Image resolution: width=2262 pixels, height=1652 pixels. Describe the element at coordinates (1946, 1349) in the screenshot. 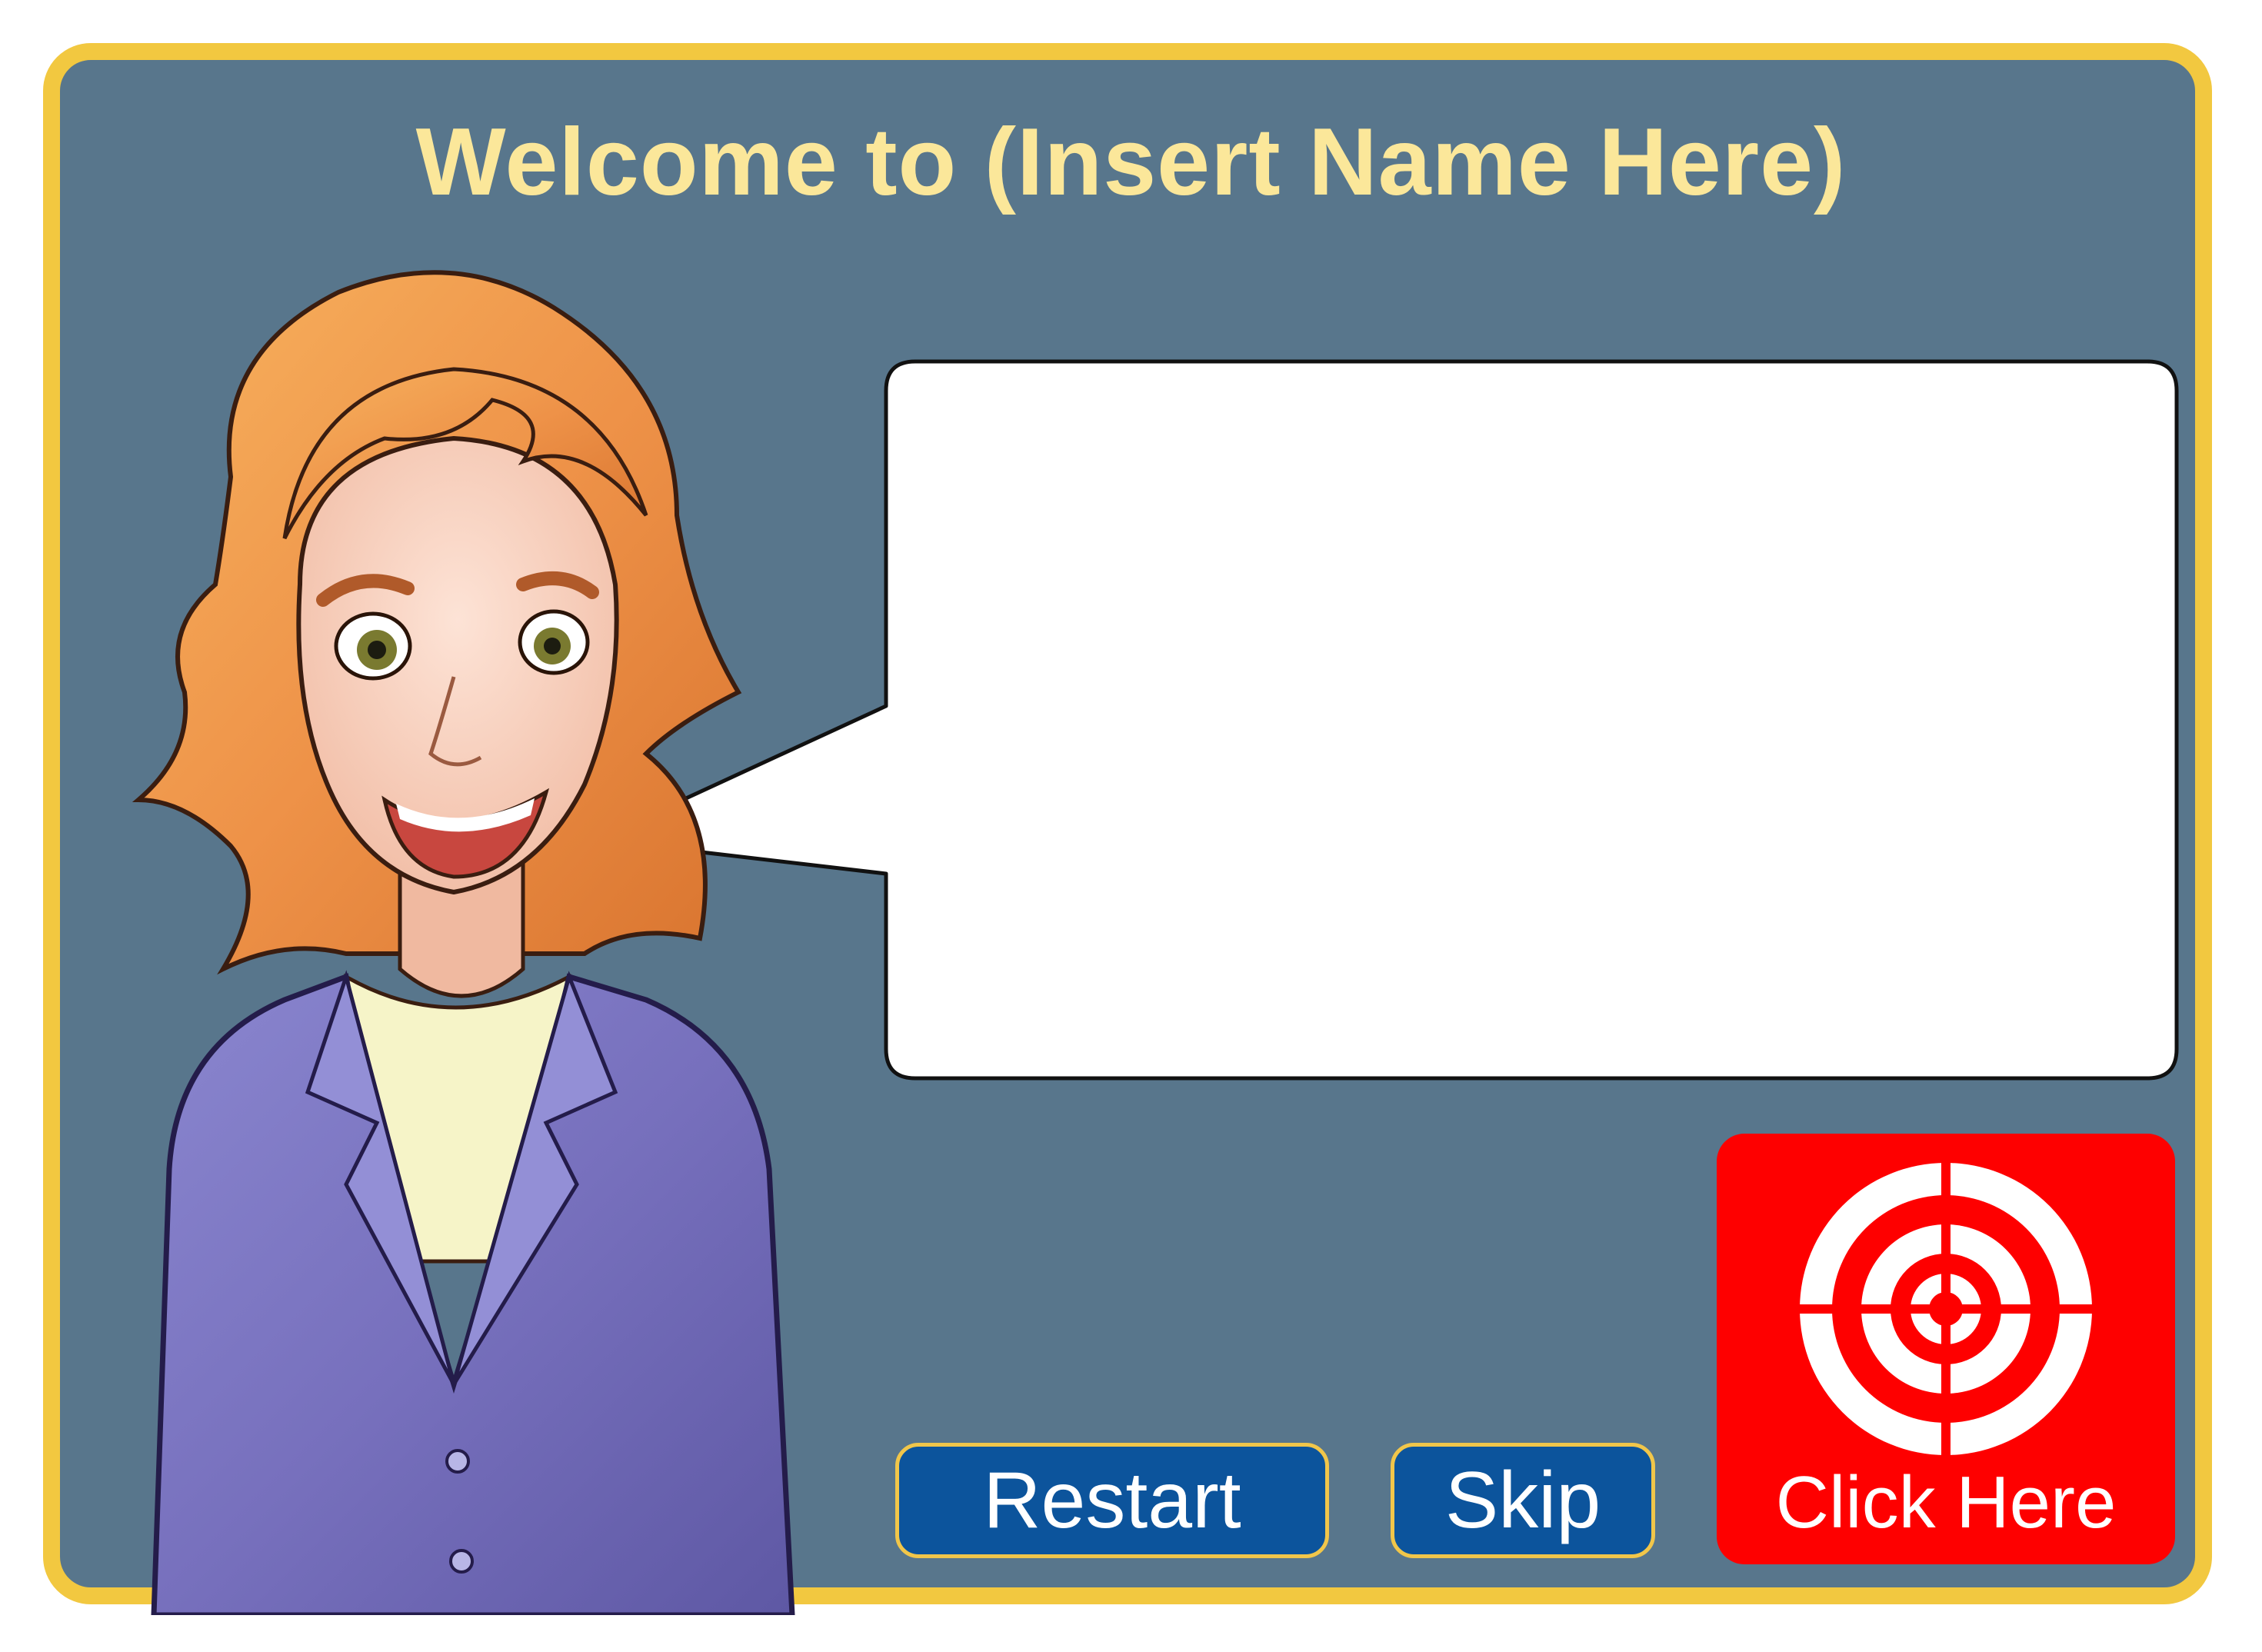

I see `click-here-button: Click Here` at that location.